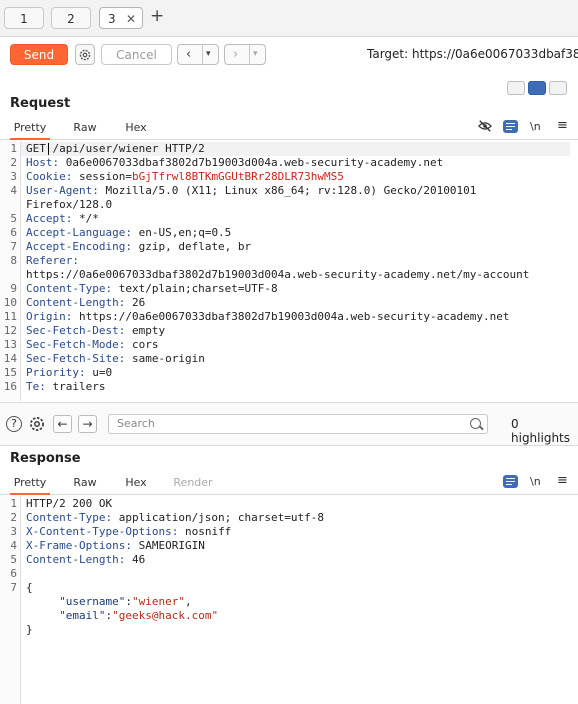 The width and height of the screenshot is (578, 704). What do you see at coordinates (13, 545) in the screenshot?
I see `line-number: 4` at bounding box center [13, 545].